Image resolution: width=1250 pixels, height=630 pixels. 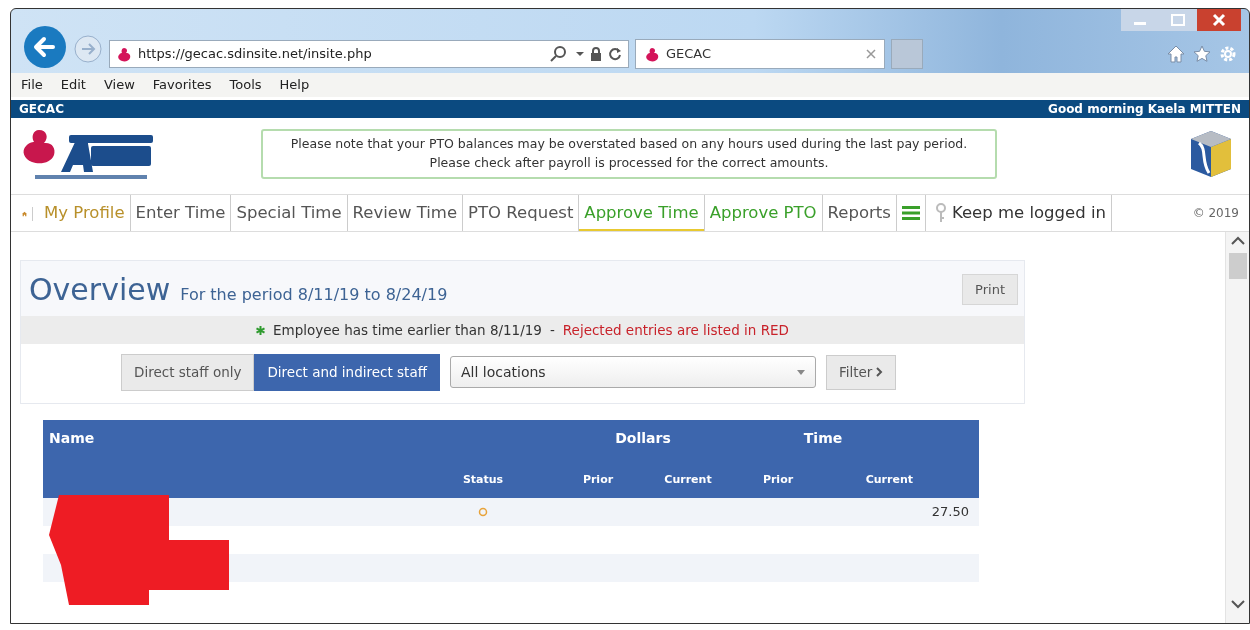 What do you see at coordinates (32, 85) in the screenshot?
I see `menu-item: File` at bounding box center [32, 85].